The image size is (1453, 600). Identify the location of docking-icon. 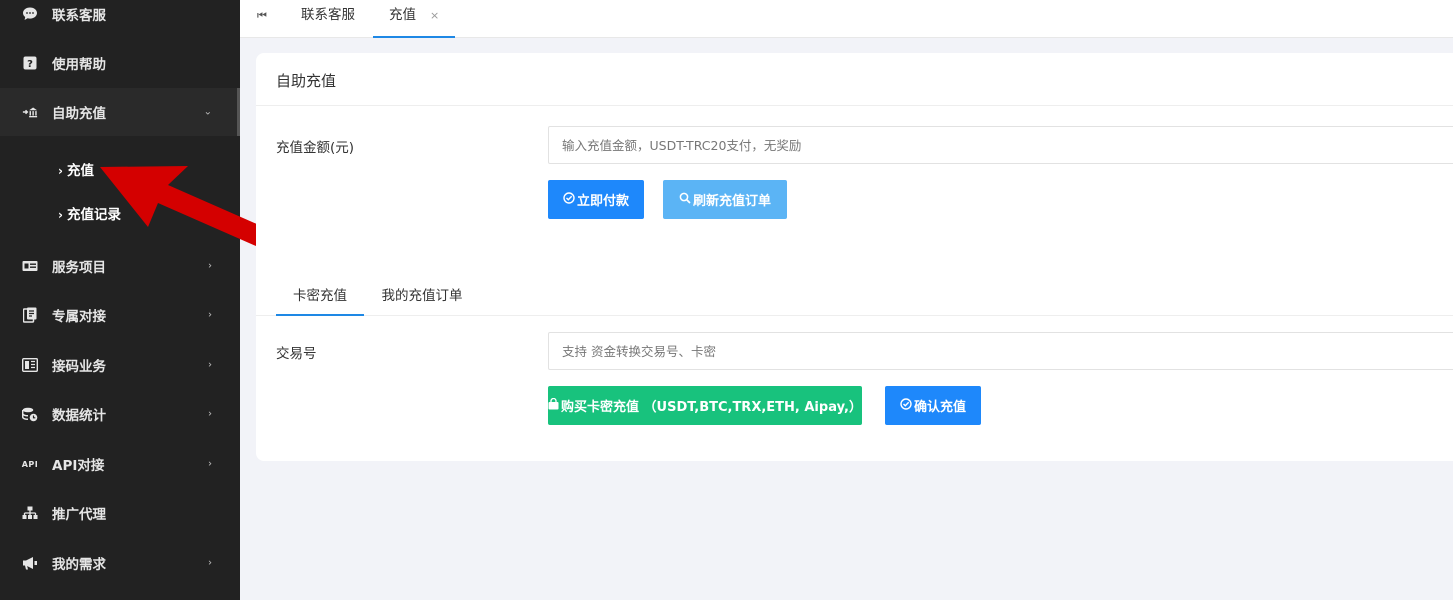
(30, 315).